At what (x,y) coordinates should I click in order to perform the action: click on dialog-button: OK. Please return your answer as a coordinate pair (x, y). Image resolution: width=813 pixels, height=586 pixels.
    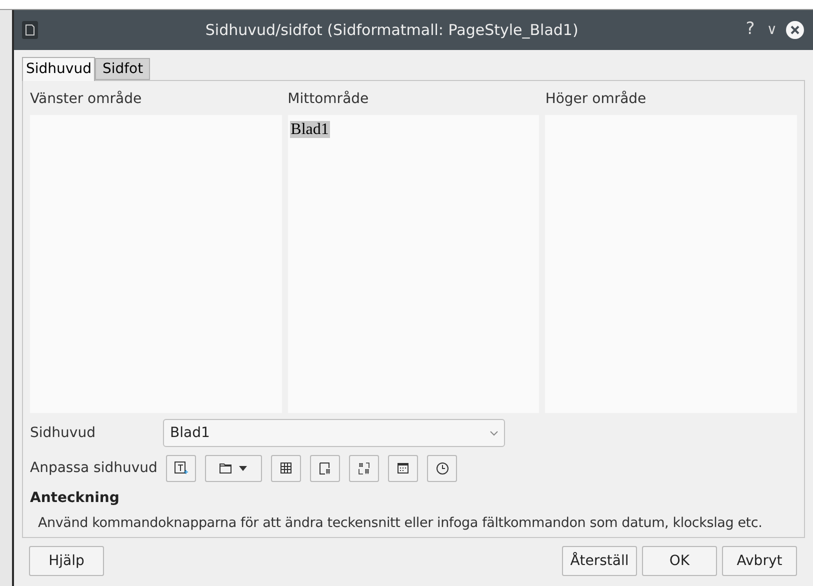
    Looking at the image, I should click on (679, 561).